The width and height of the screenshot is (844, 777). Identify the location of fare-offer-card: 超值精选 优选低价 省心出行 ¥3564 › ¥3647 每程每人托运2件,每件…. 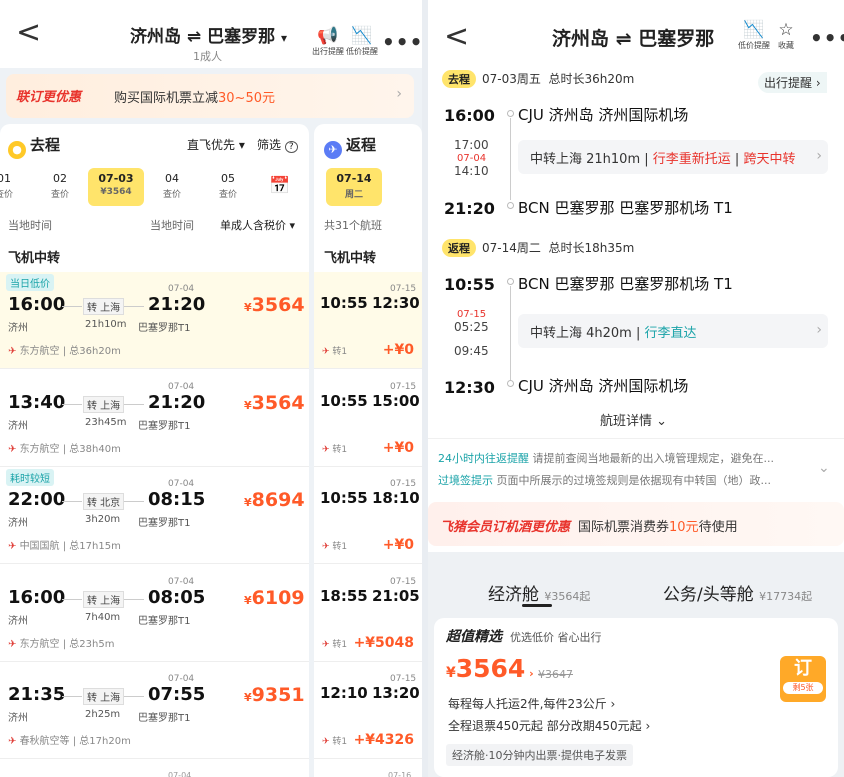
(636, 697).